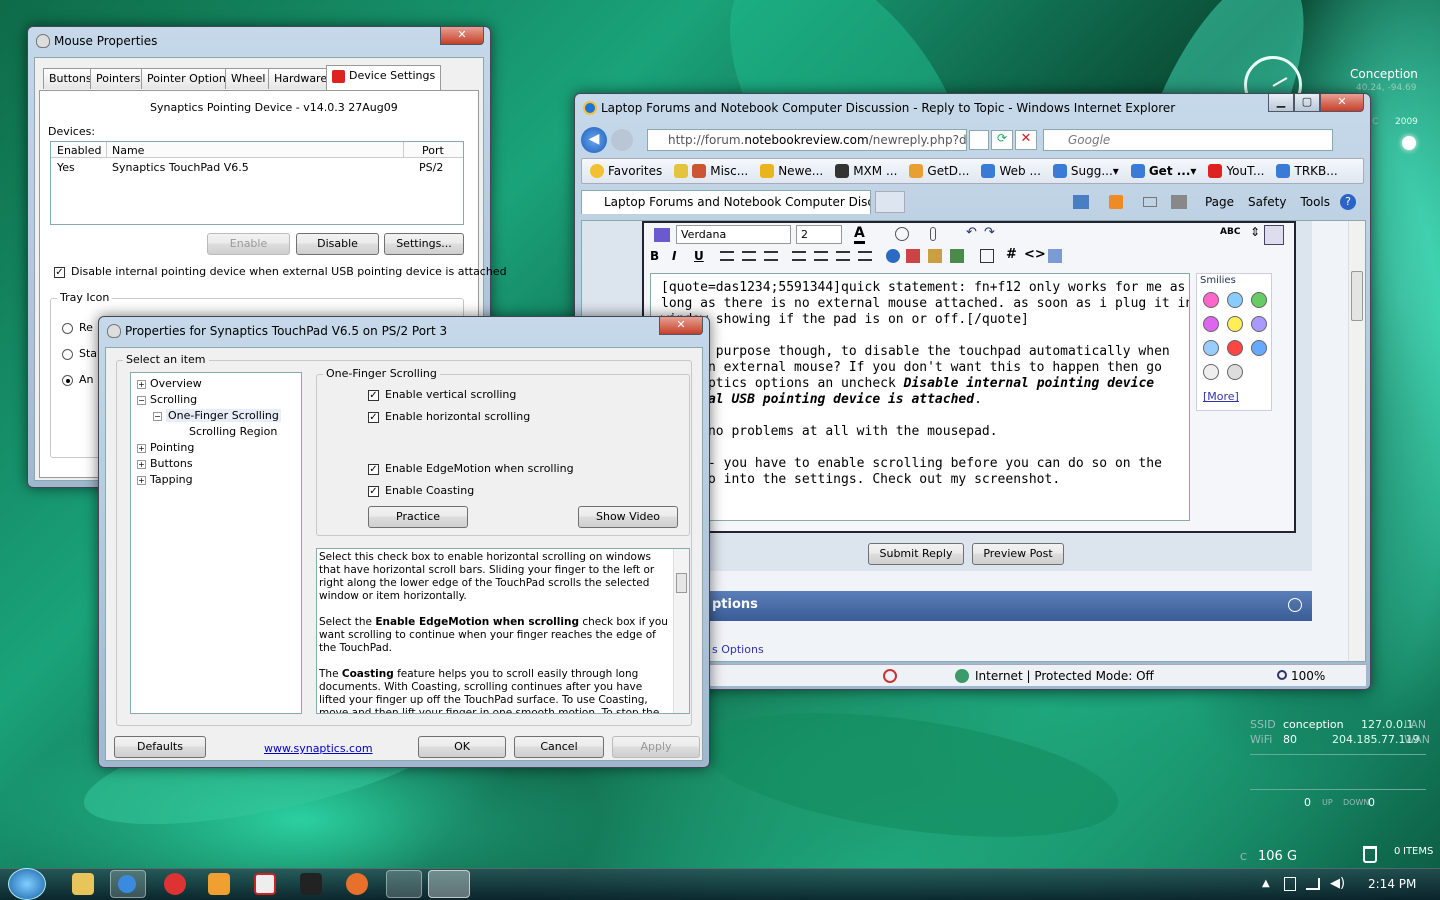 This screenshot has height=900, width=1440. I want to click on forward-button, so click(622, 140).